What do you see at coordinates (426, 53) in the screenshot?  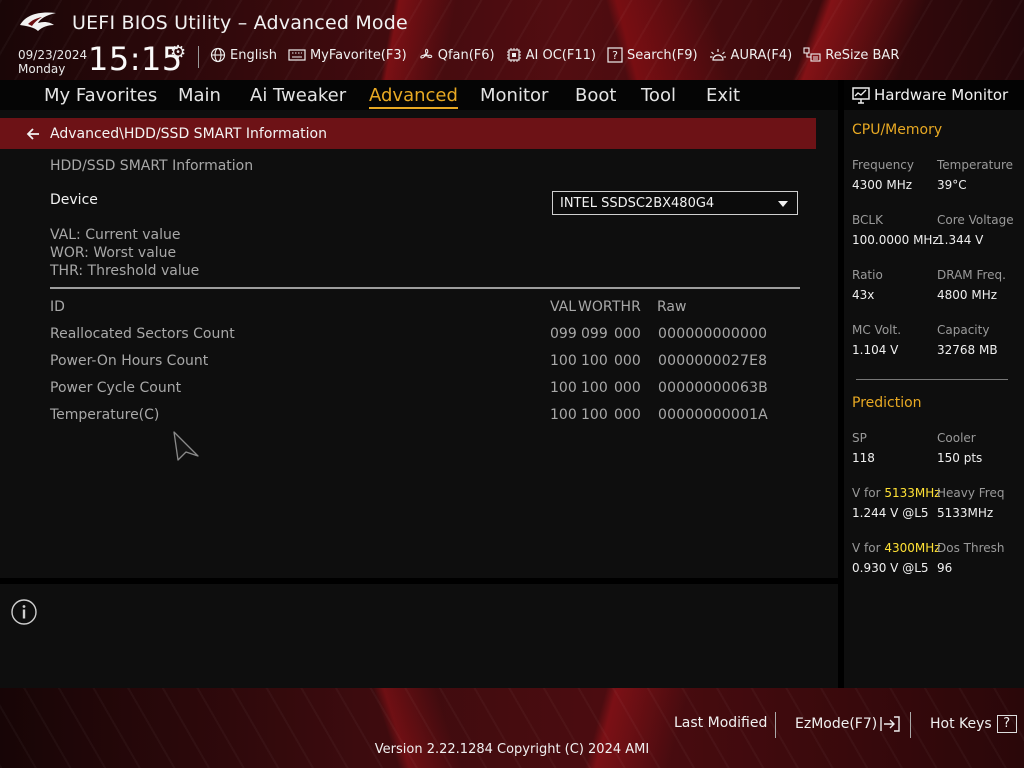 I see `fan-icon` at bounding box center [426, 53].